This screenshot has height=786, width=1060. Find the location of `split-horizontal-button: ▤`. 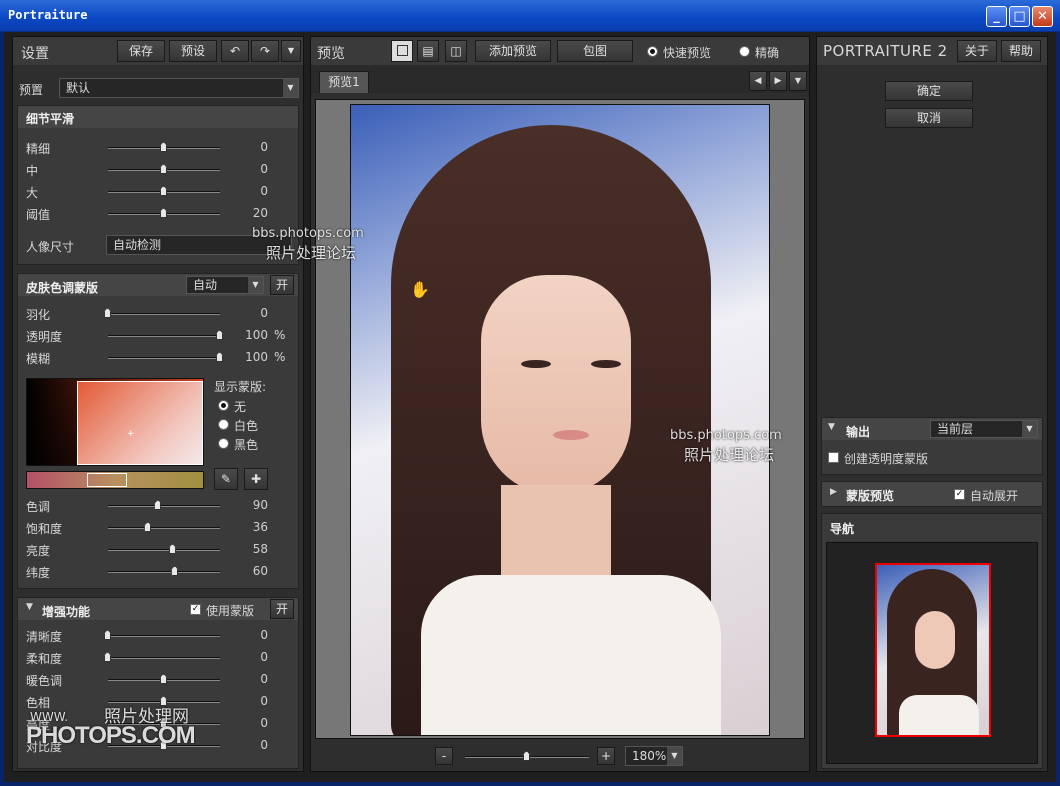

split-horizontal-button: ▤ is located at coordinates (428, 51).